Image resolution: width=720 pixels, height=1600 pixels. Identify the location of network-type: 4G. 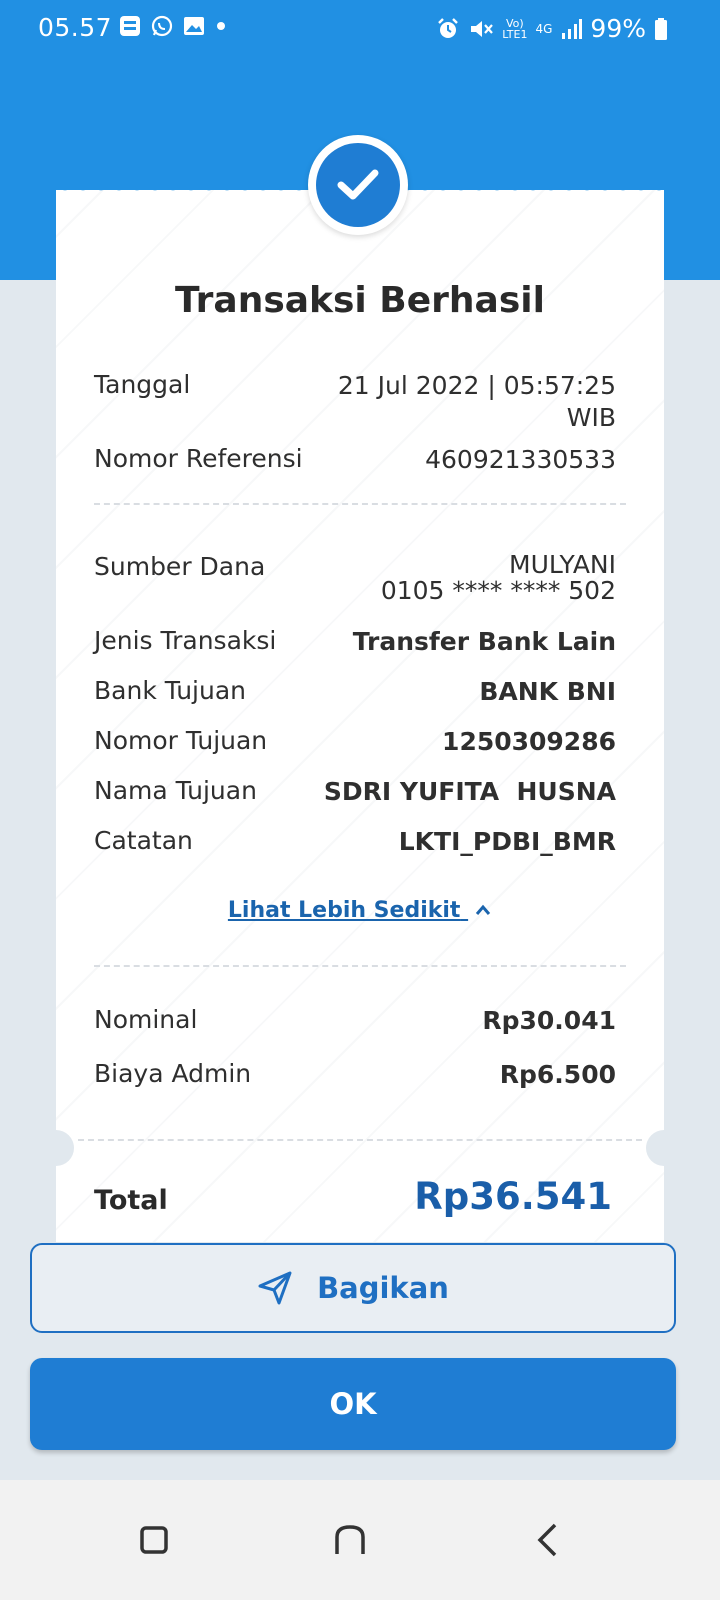
(544, 28).